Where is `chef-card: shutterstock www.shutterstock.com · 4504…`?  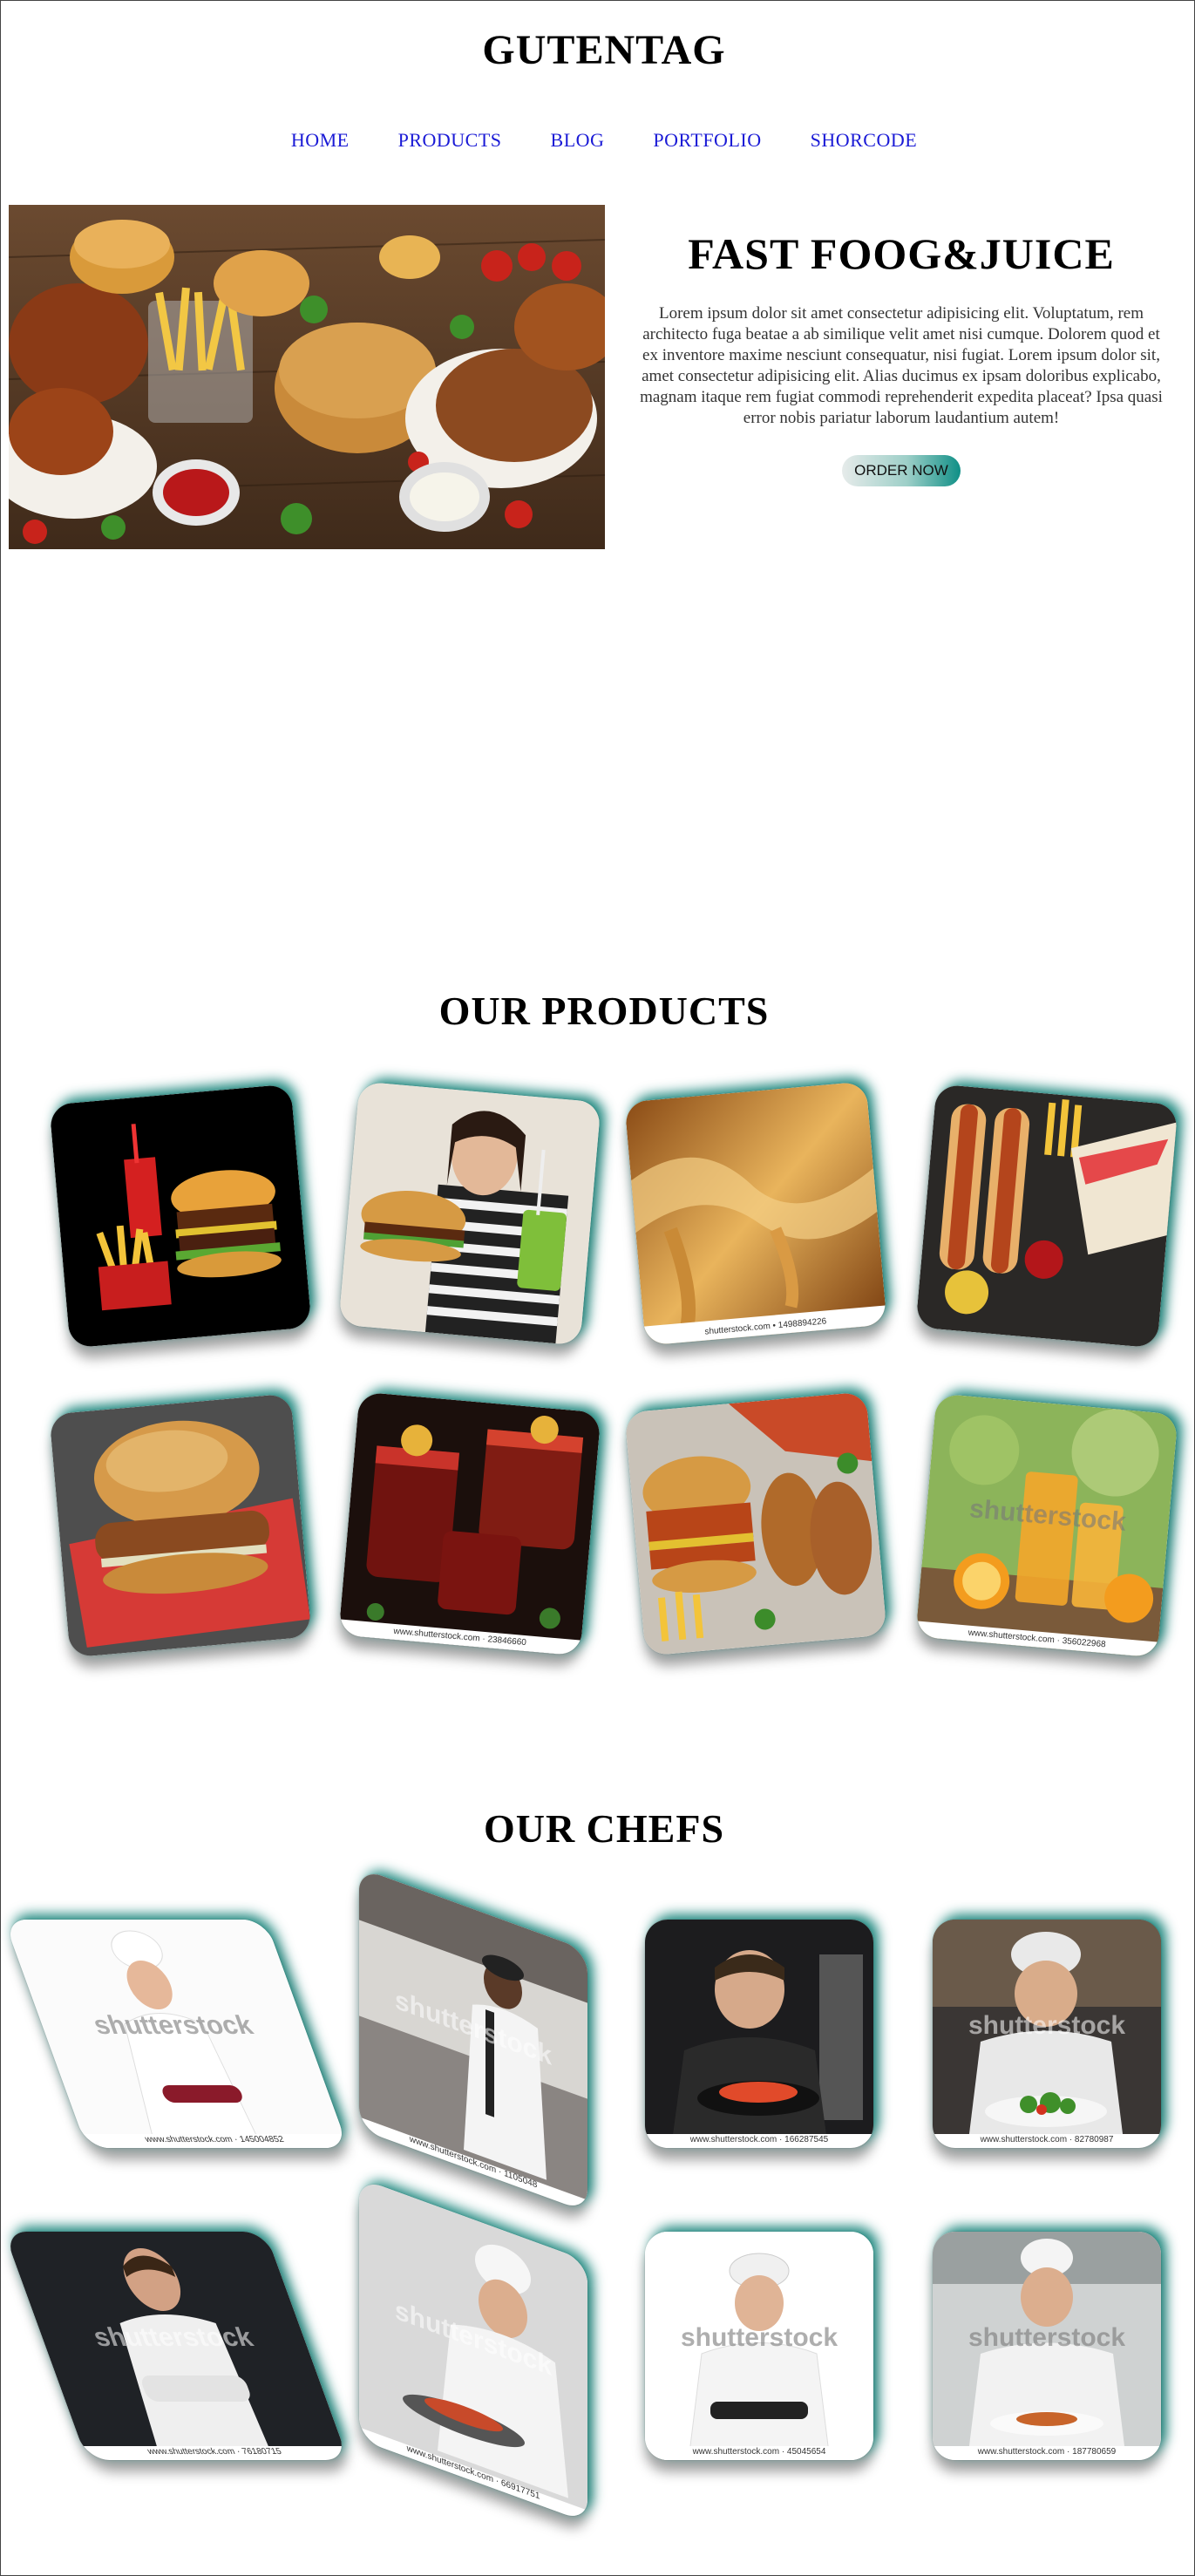 chef-card: shutterstock www.shutterstock.com · 4504… is located at coordinates (759, 2346).